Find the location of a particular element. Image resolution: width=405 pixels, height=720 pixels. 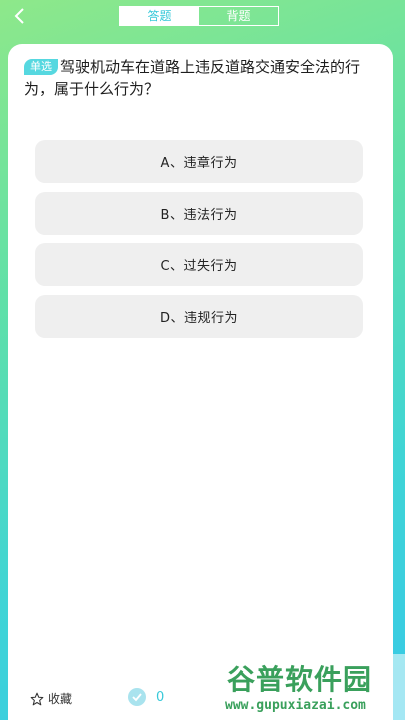

tab-review: 背题 is located at coordinates (238, 16).